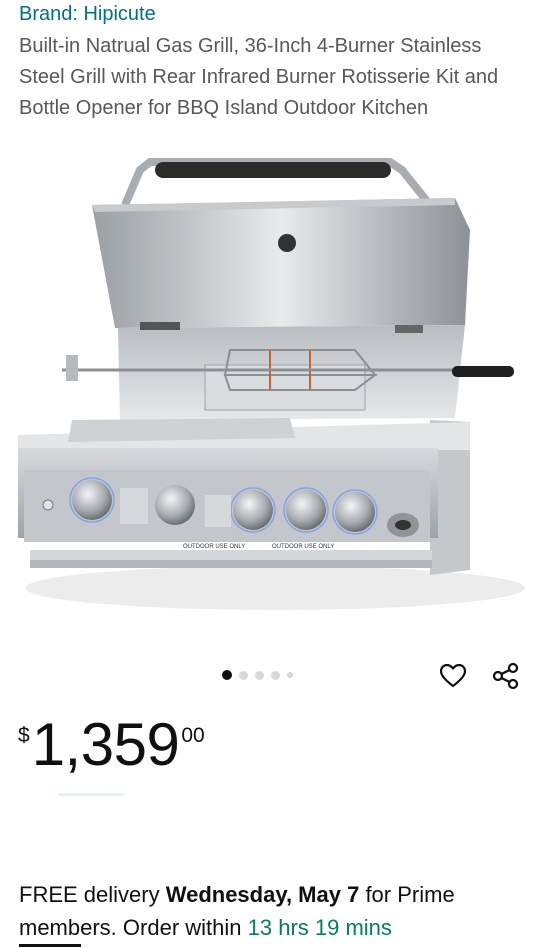  I want to click on outdoor-label-2: OUTDOOR USE ONLY, so click(303, 547).